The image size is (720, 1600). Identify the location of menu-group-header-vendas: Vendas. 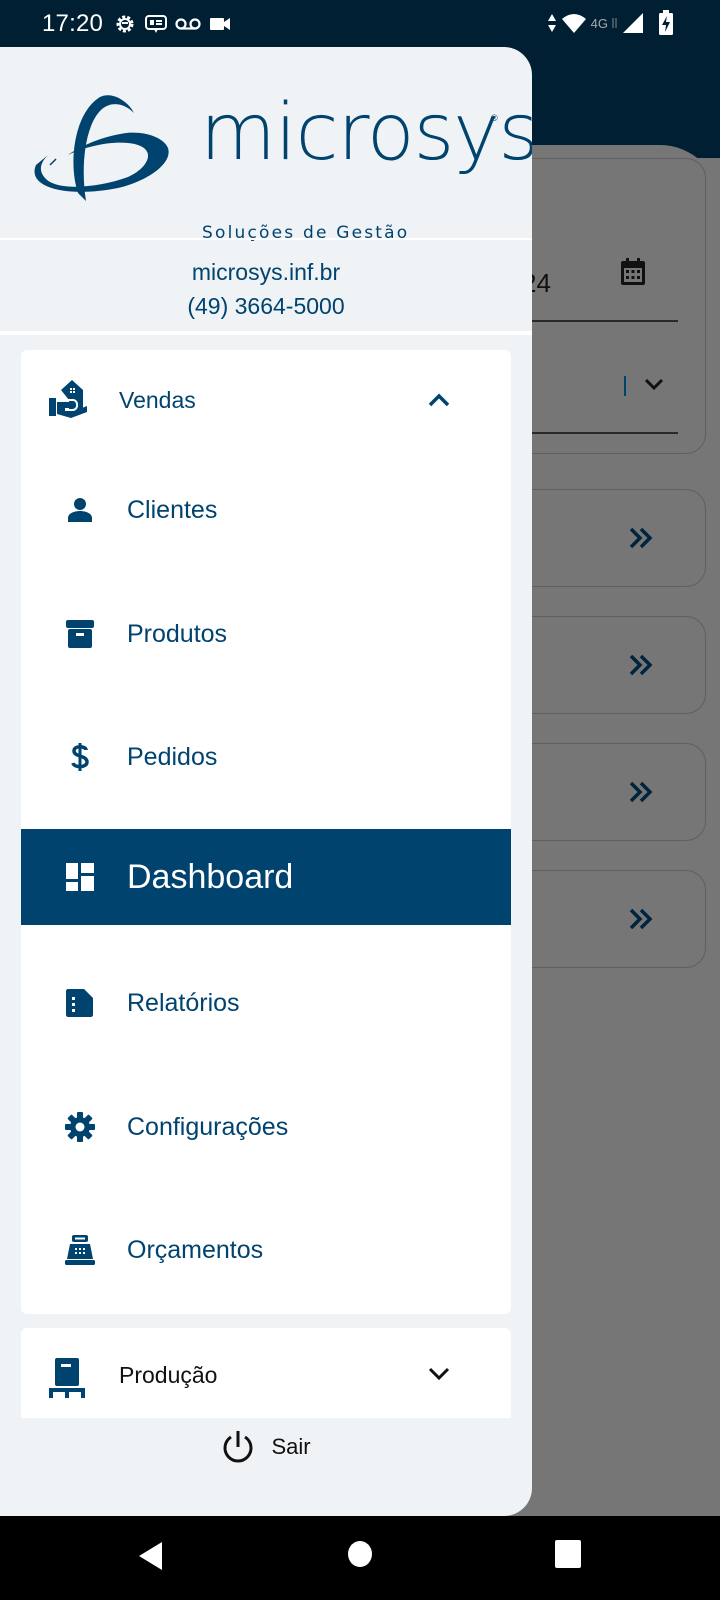
(266, 400).